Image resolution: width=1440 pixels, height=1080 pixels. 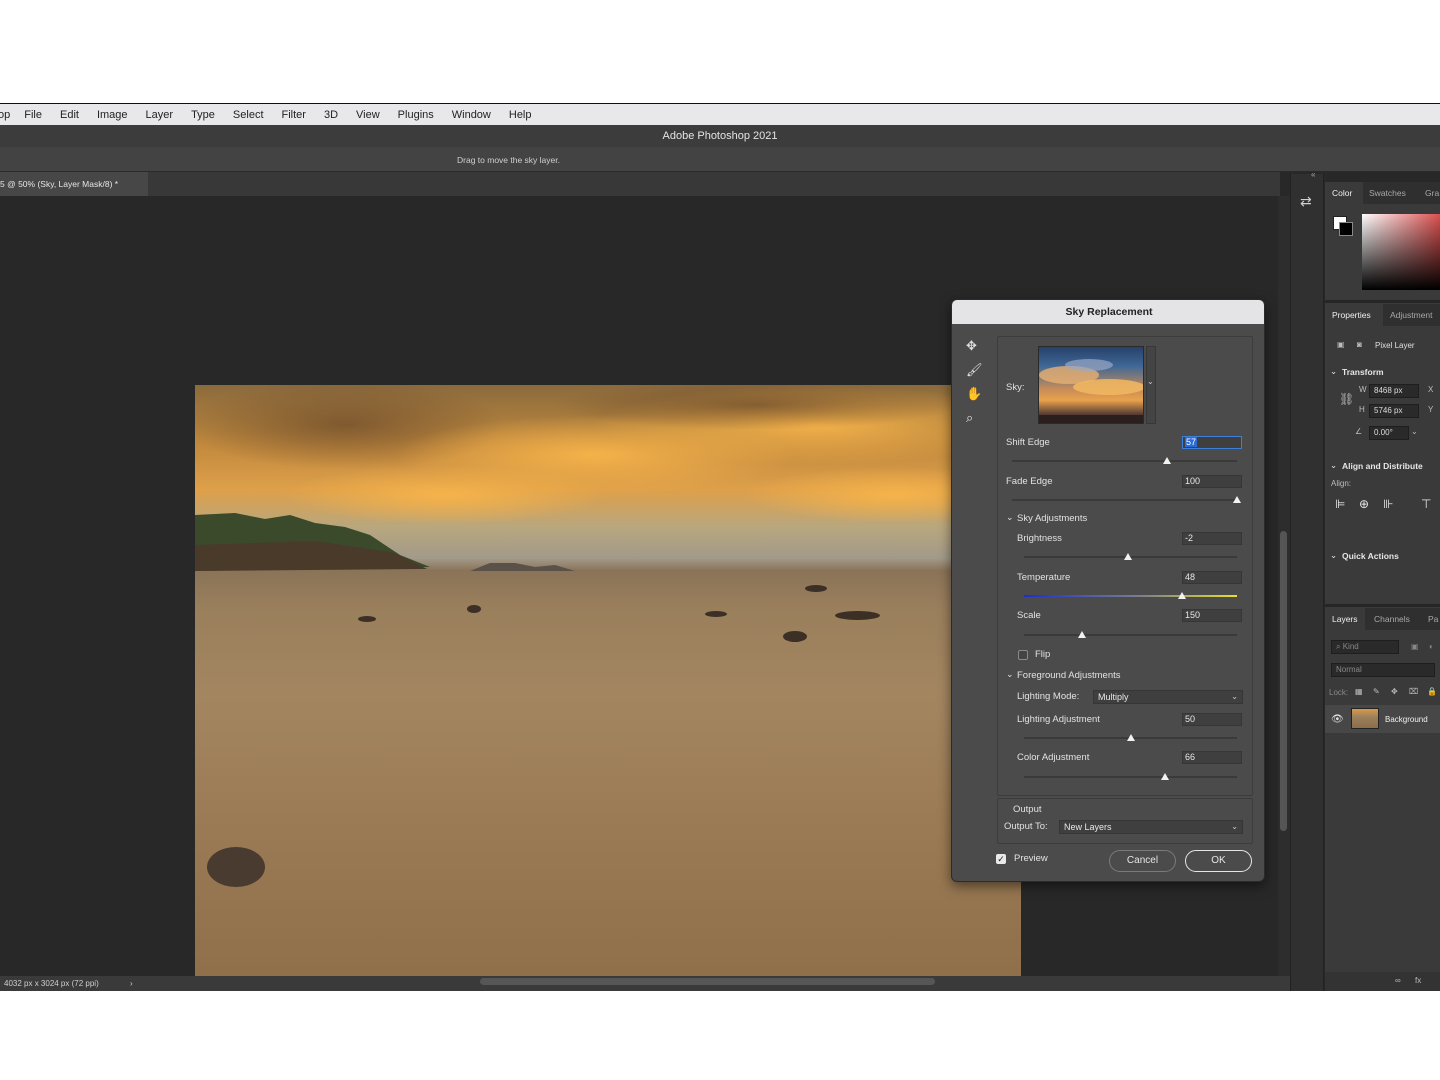 I want to click on vertical-scrollbar, so click(x=1284, y=586).